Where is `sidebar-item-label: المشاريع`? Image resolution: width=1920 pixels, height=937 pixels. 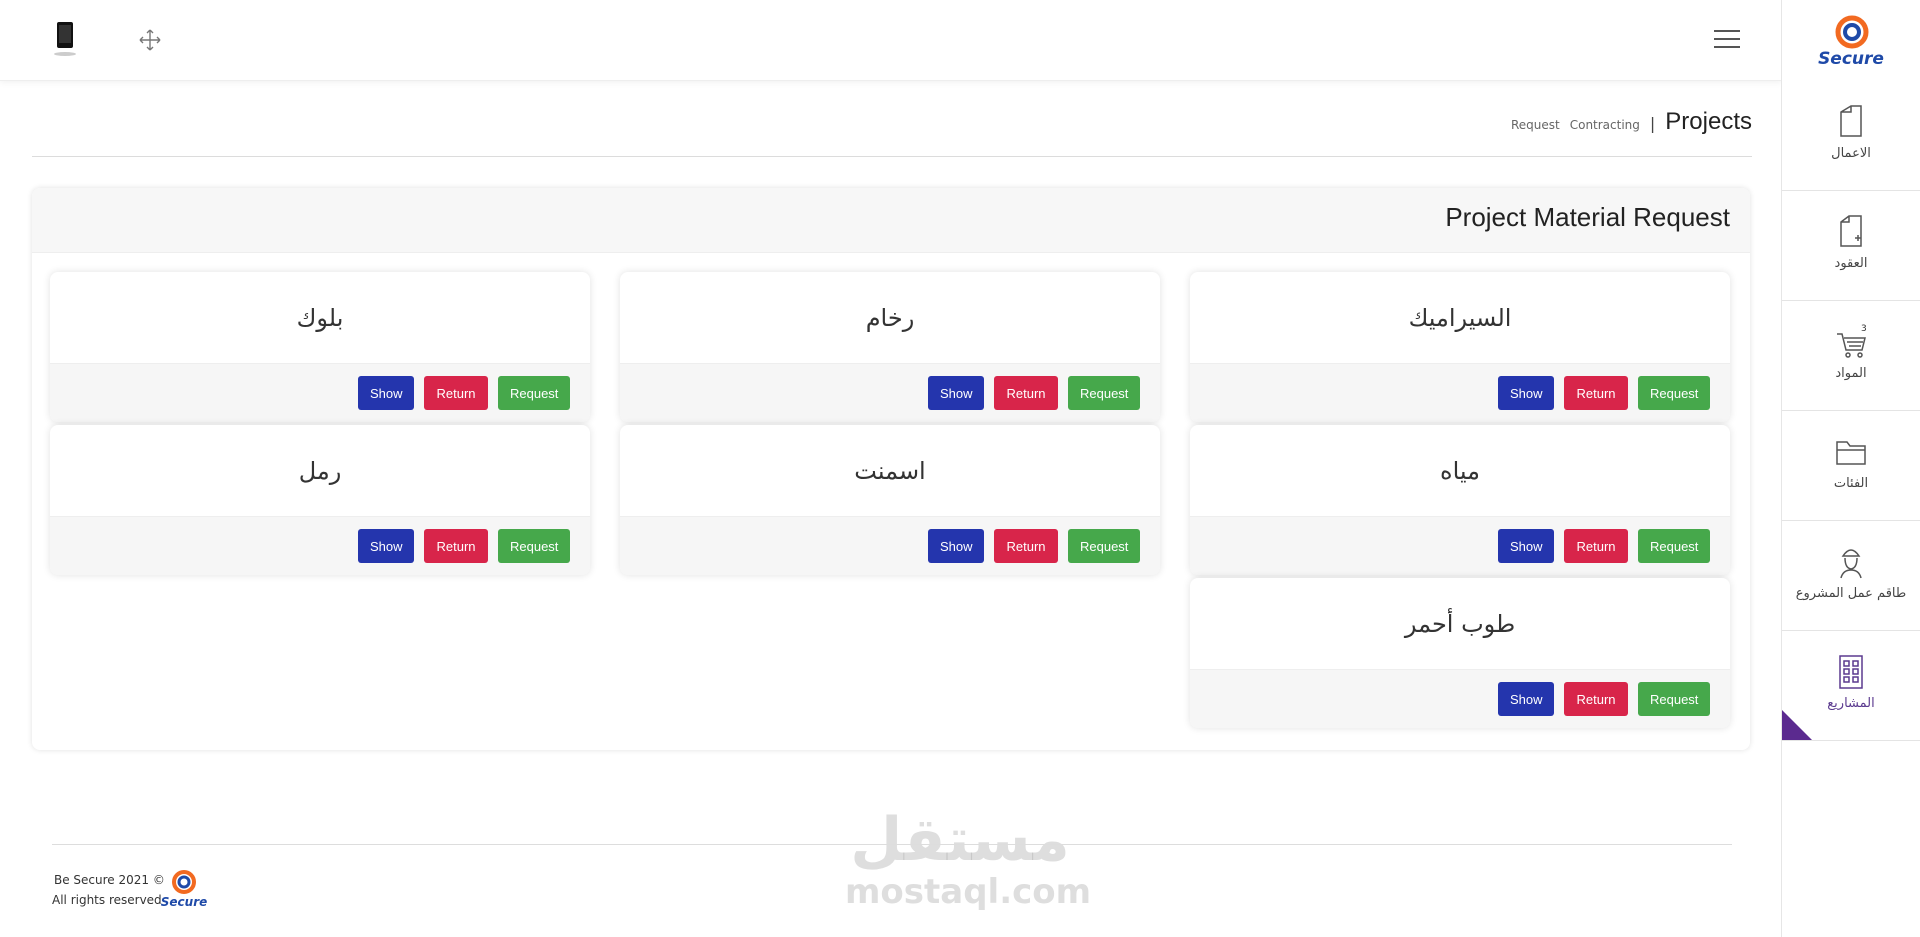
sidebar-item-label: المشاريع is located at coordinates (1851, 703).